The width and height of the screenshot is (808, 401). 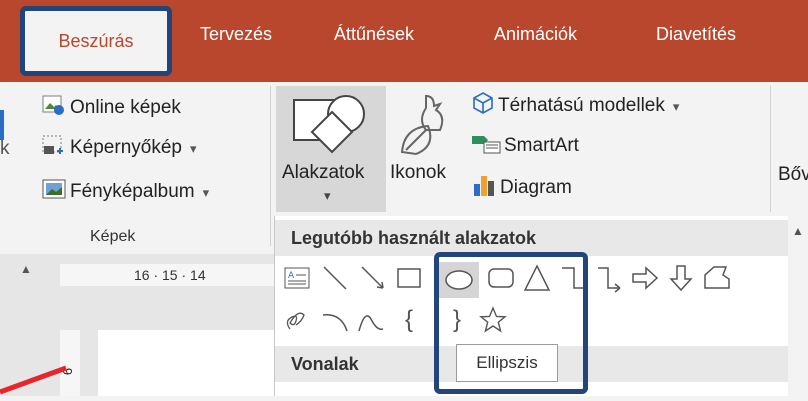 What do you see at coordinates (409, 278) in the screenshot?
I see `shape-rectangle` at bounding box center [409, 278].